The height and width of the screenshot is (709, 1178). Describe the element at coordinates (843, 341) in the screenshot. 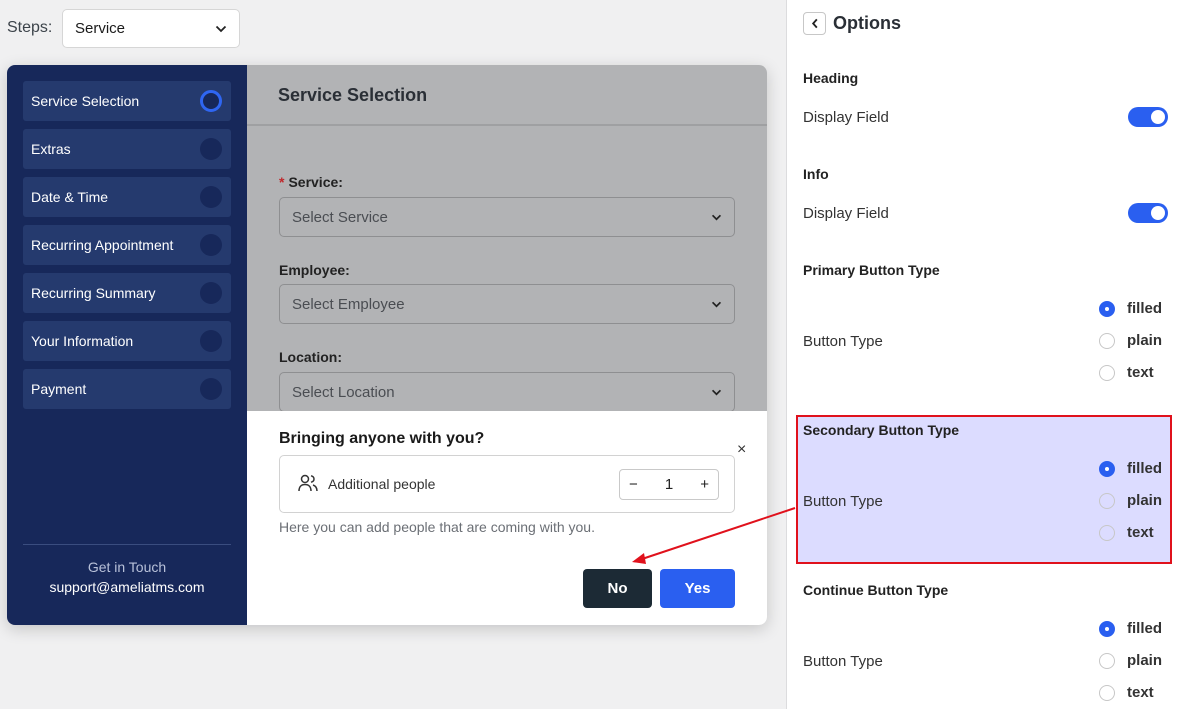

I see `primary-button-type-label: Button Type` at that location.